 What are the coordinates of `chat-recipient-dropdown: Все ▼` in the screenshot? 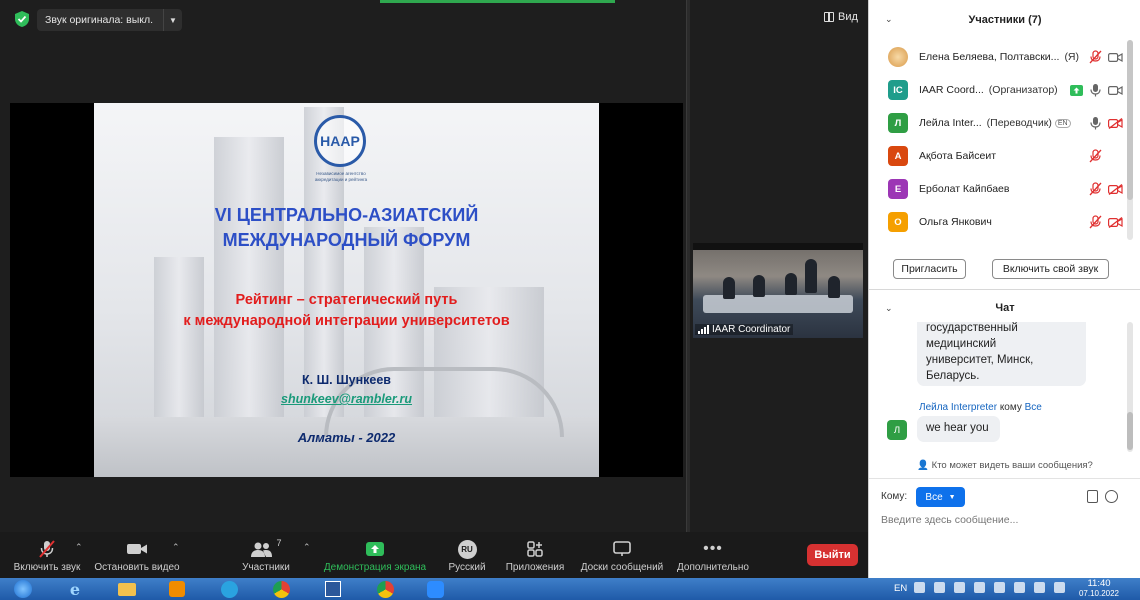 It's located at (940, 497).